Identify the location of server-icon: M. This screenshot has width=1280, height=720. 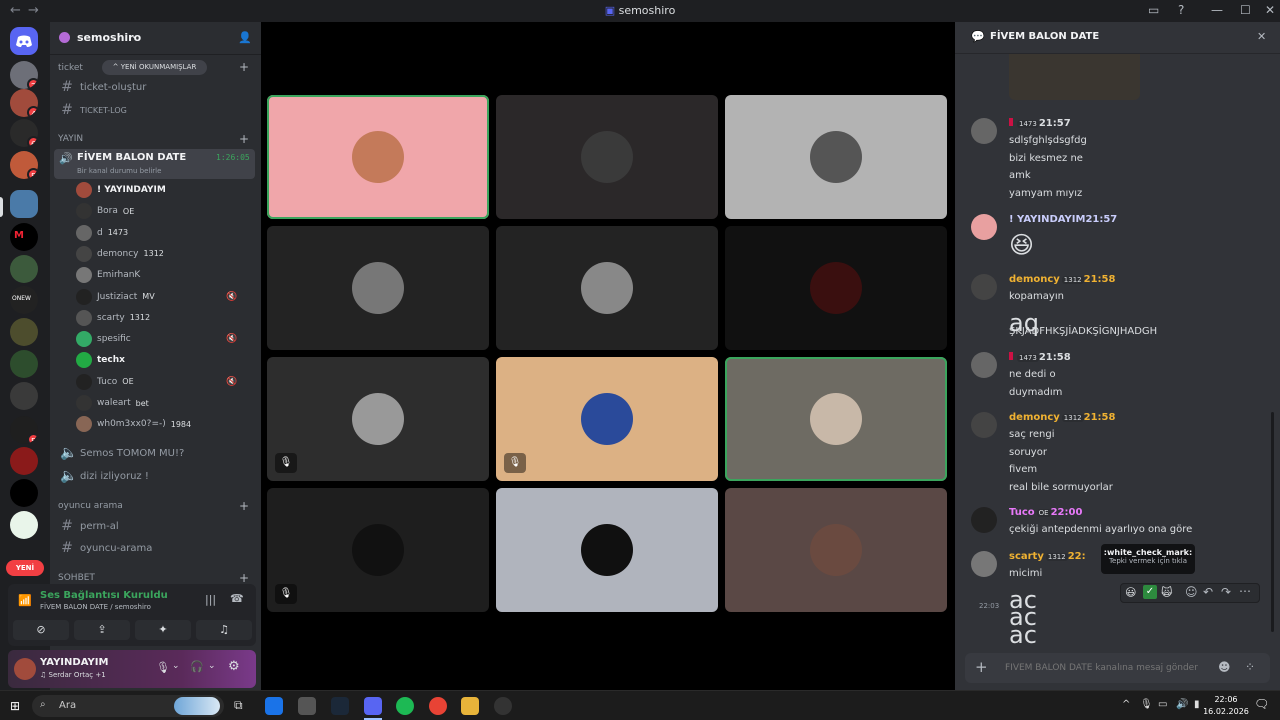
(24, 237).